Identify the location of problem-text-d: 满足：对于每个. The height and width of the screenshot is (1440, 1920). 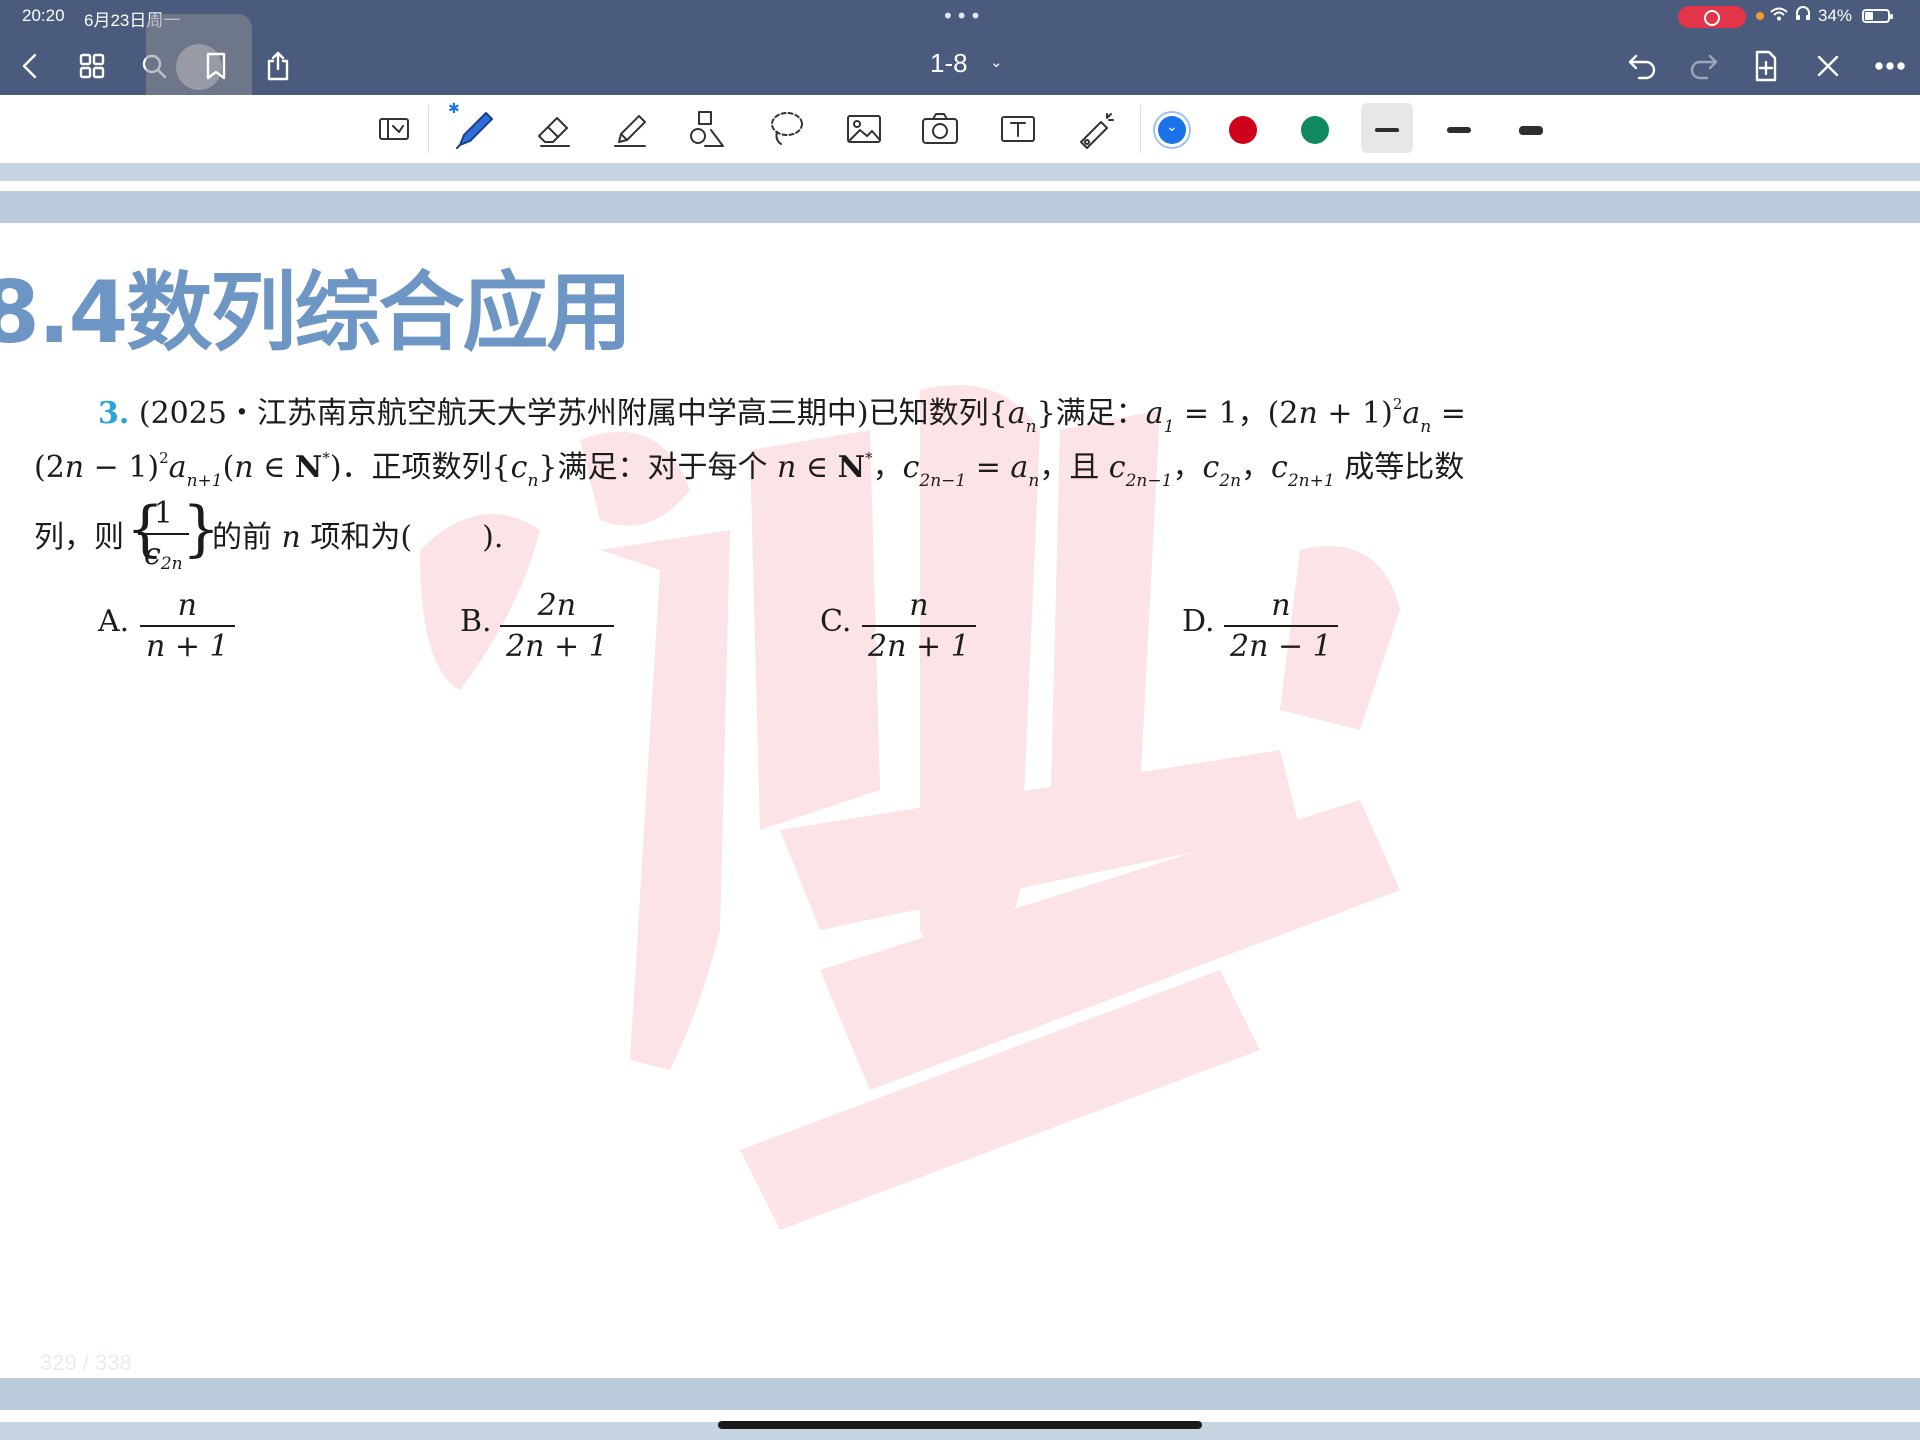
(662, 467).